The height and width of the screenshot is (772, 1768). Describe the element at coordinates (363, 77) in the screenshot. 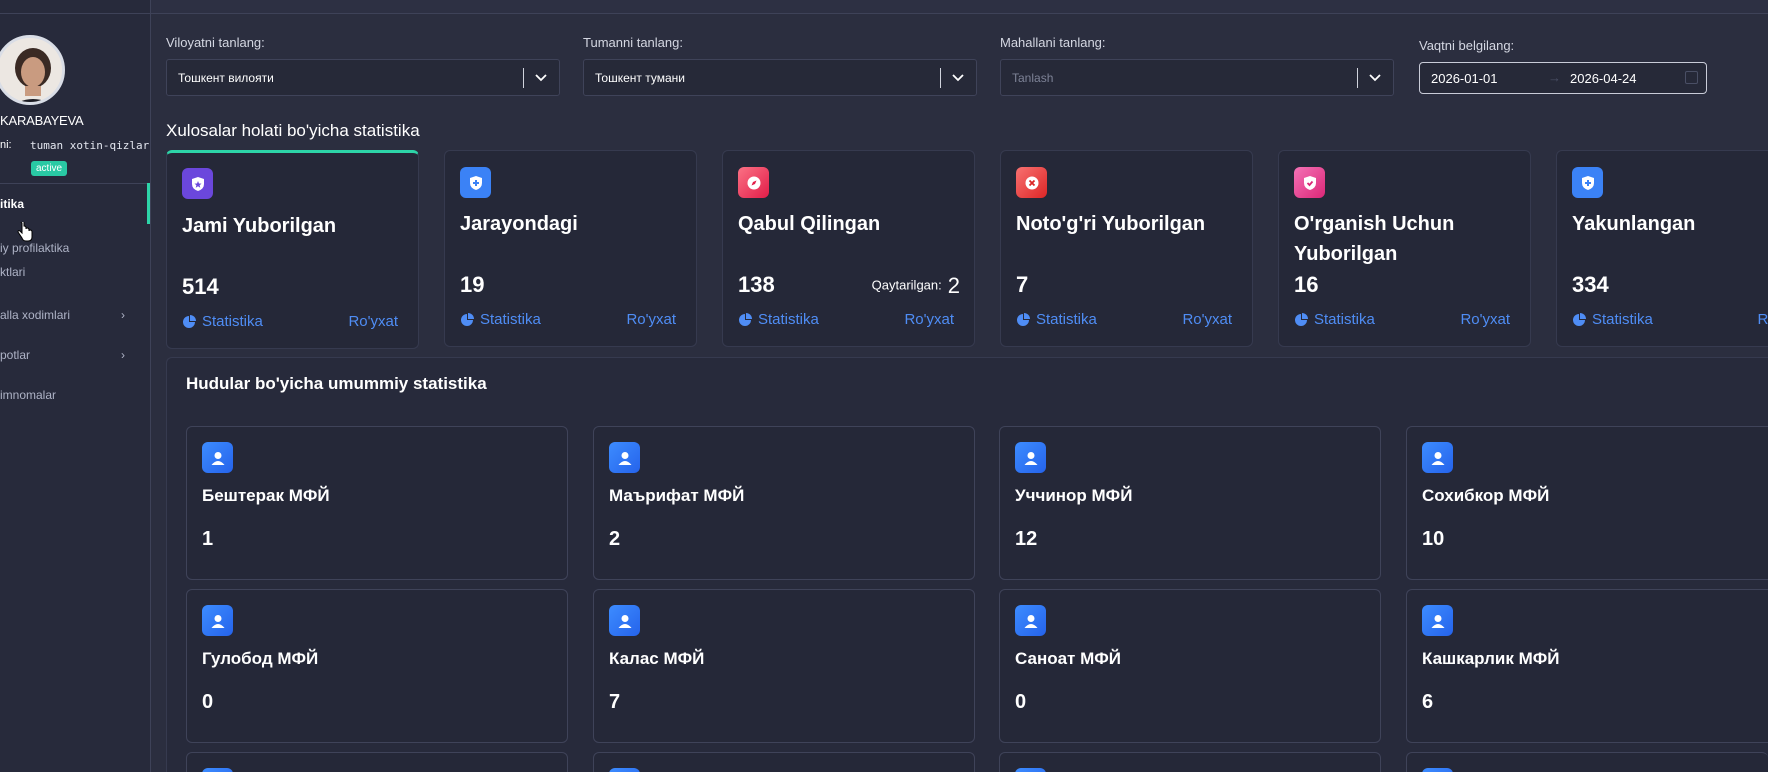

I see `region-select: Тошкент вилояти` at that location.